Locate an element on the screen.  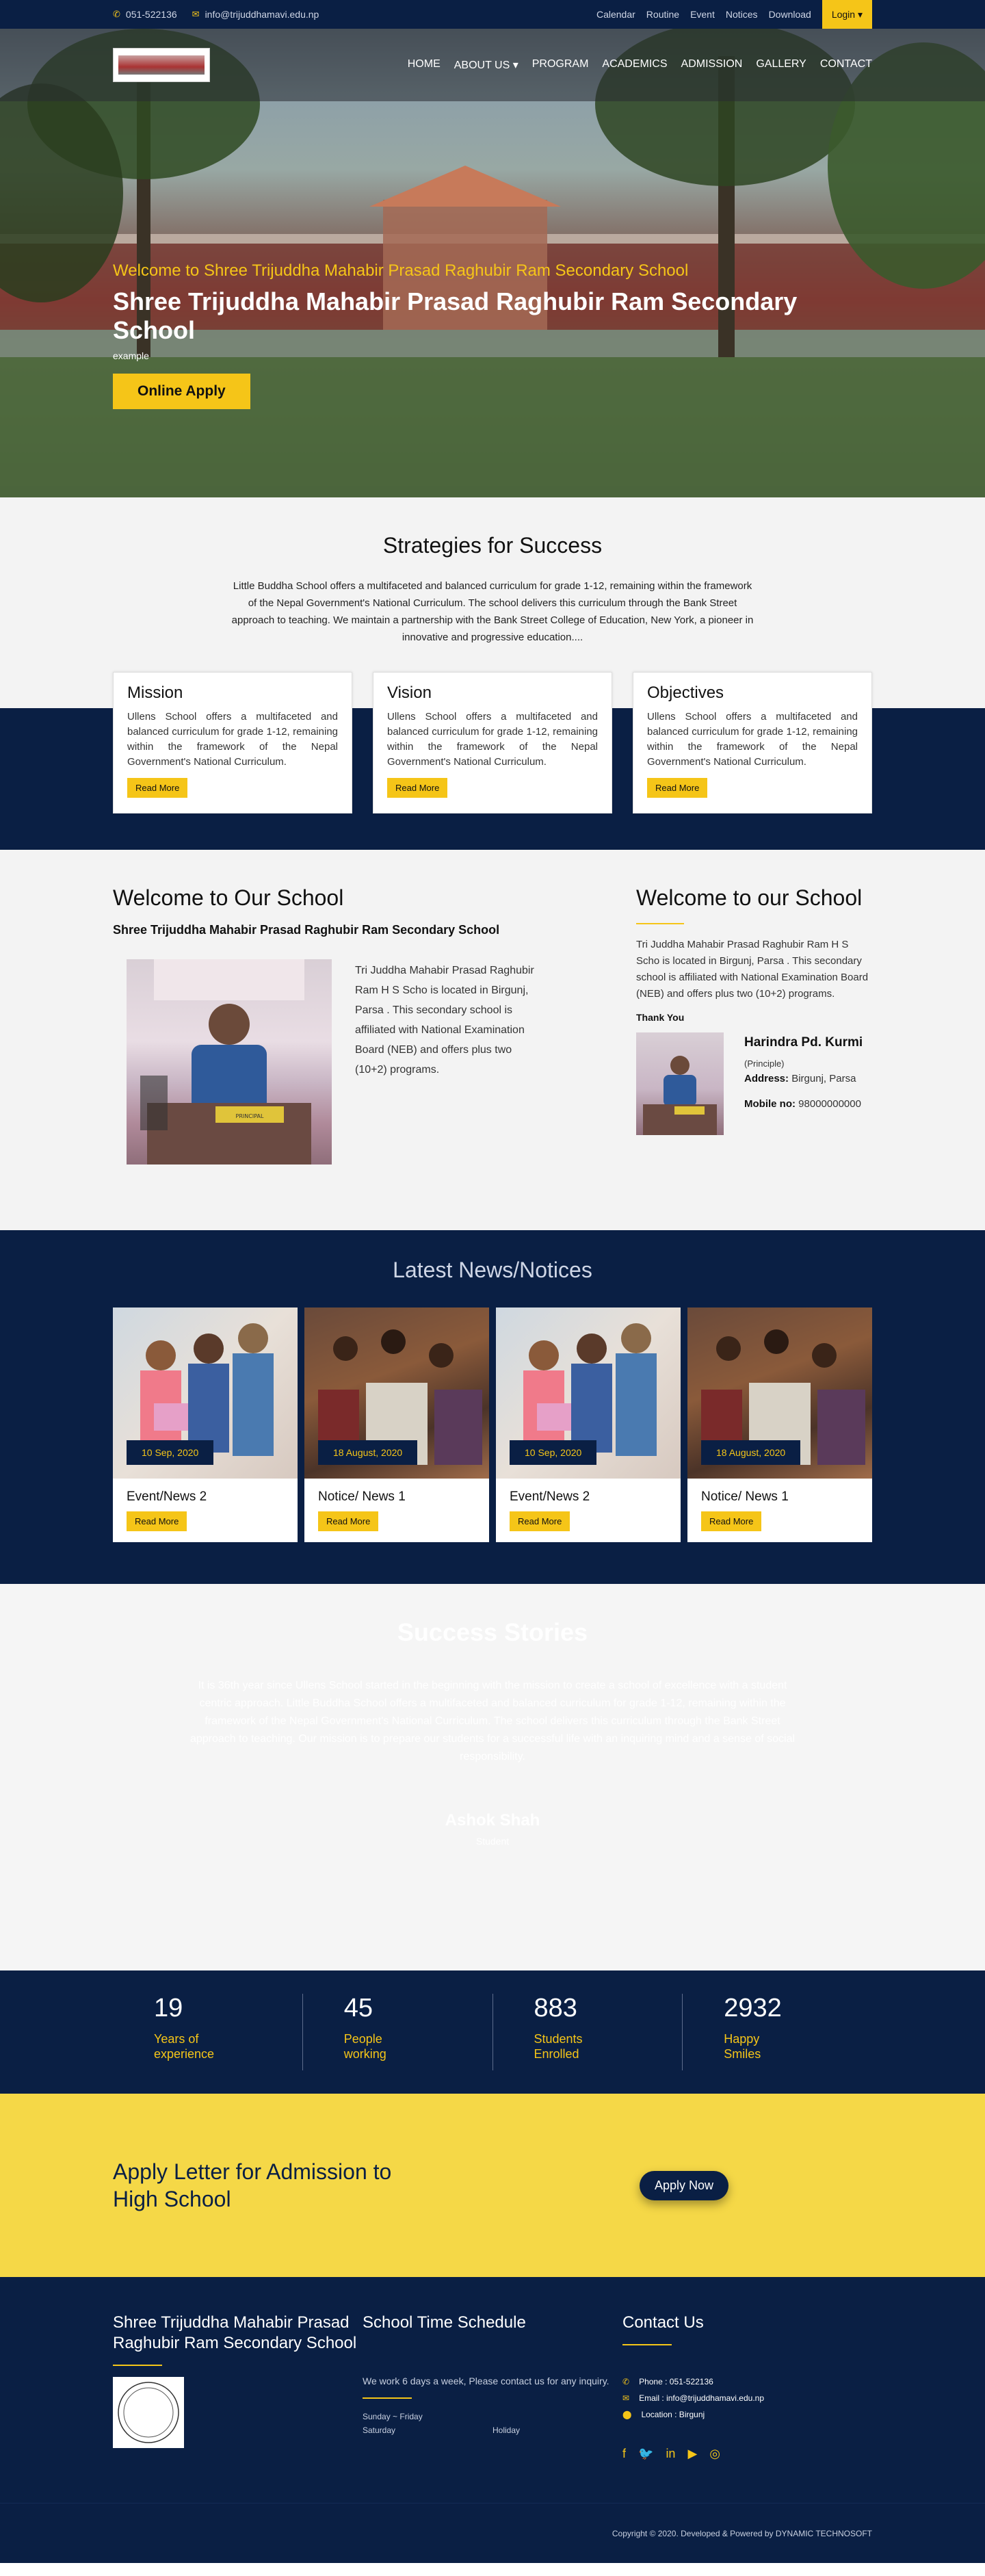
footer-email: ✉ Email : info@trijuddhamavi.edu.np is located at coordinates (747, 2398).